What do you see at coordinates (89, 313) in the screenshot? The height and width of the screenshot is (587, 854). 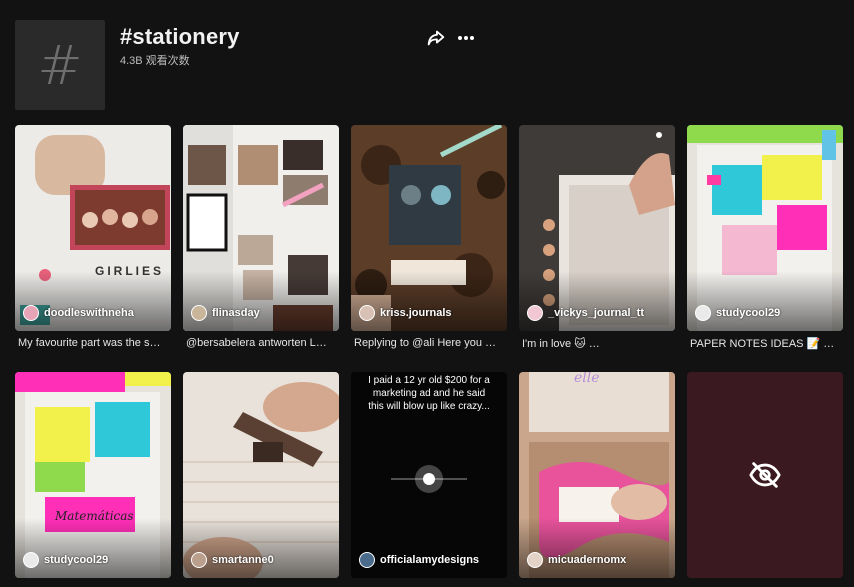 I see `author-name: doodleswithneha` at bounding box center [89, 313].